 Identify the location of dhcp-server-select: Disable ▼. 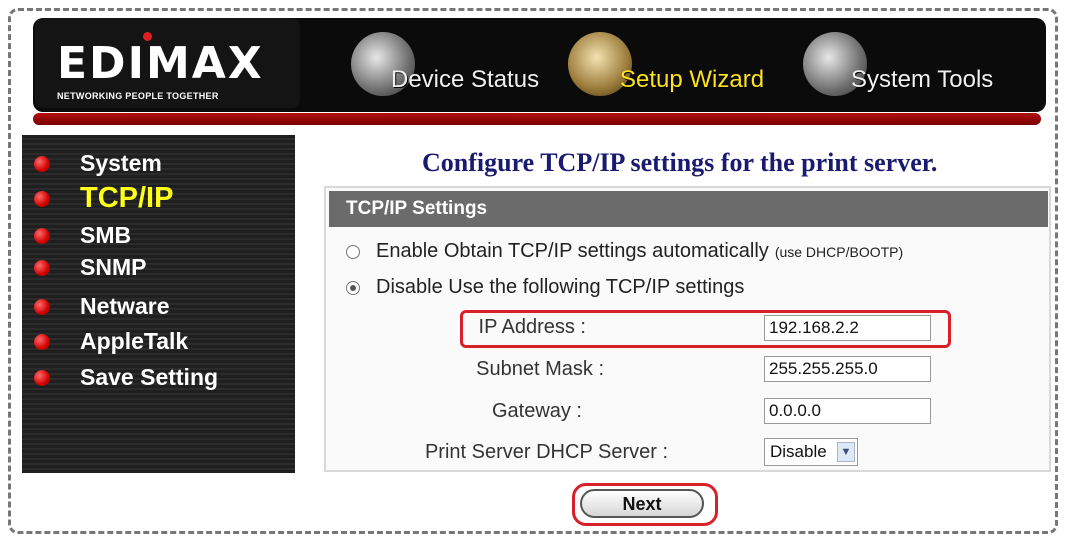
(811, 452).